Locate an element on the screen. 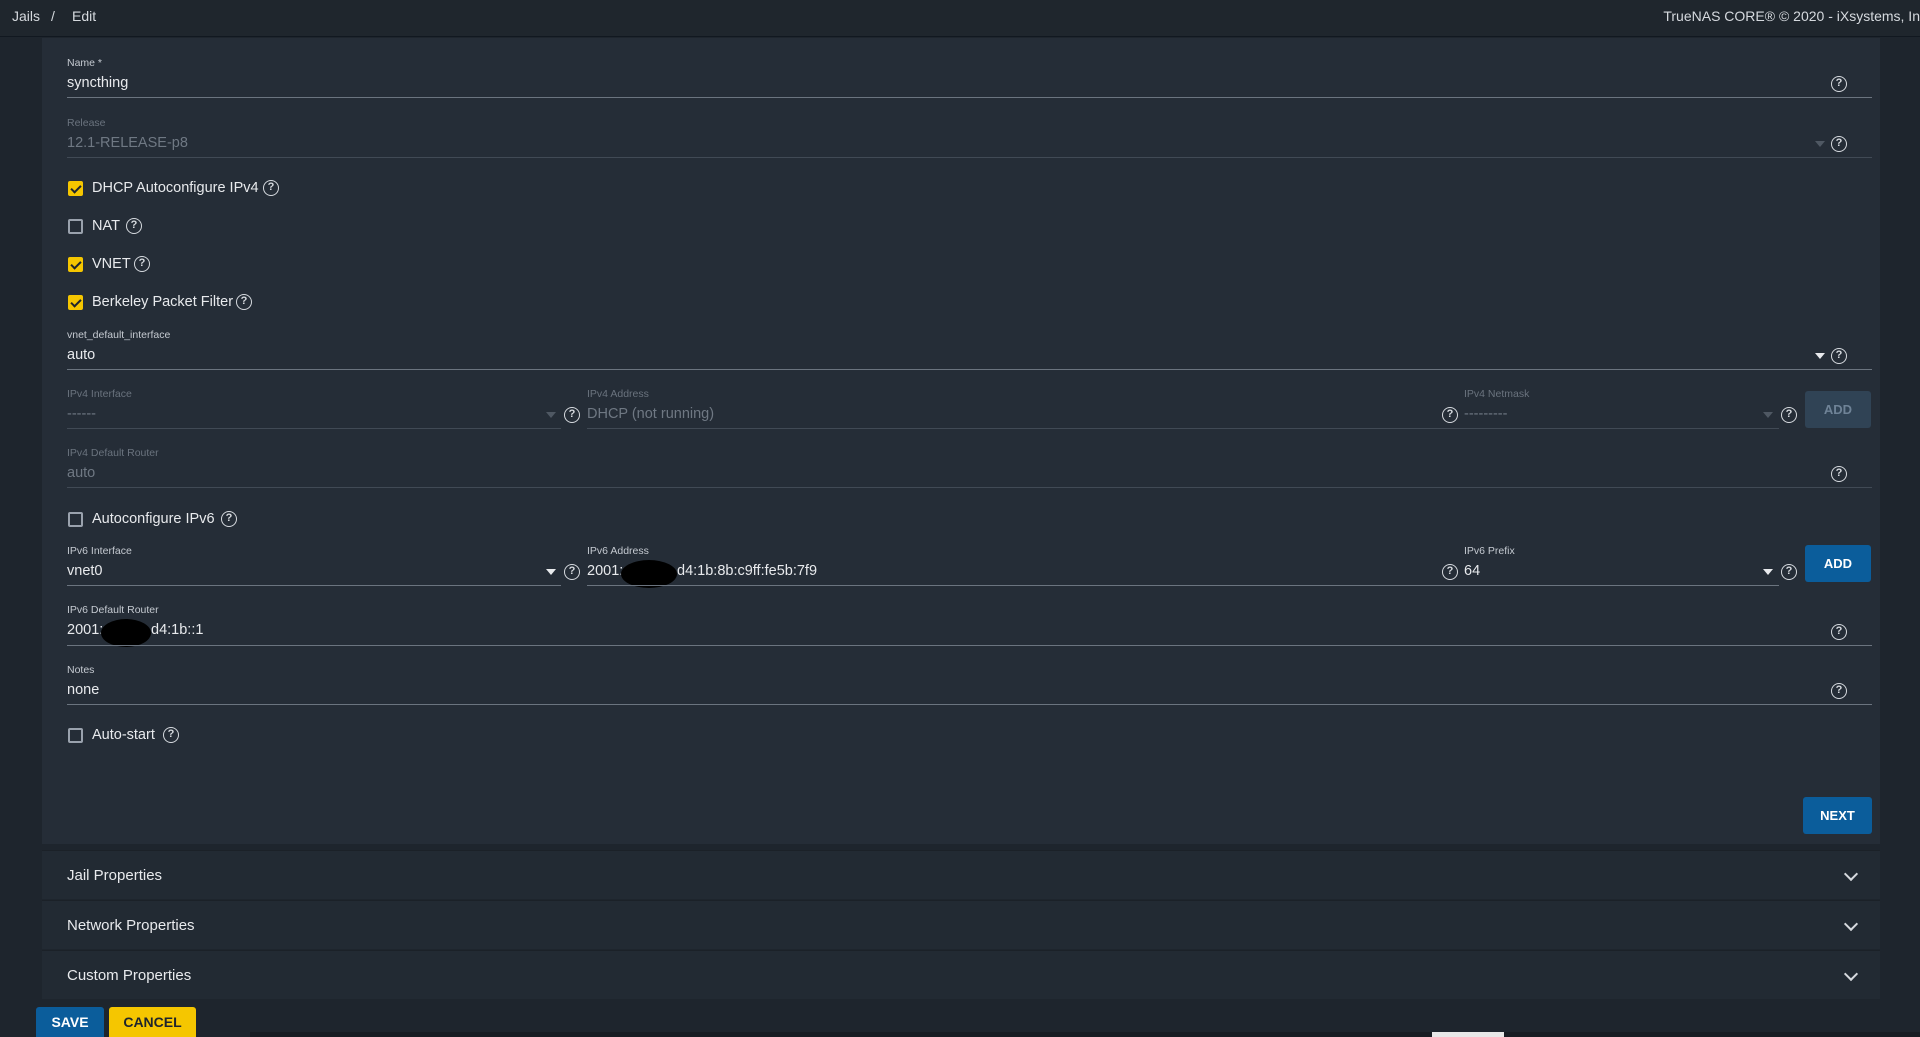  vnet-checkbox is located at coordinates (75, 264).